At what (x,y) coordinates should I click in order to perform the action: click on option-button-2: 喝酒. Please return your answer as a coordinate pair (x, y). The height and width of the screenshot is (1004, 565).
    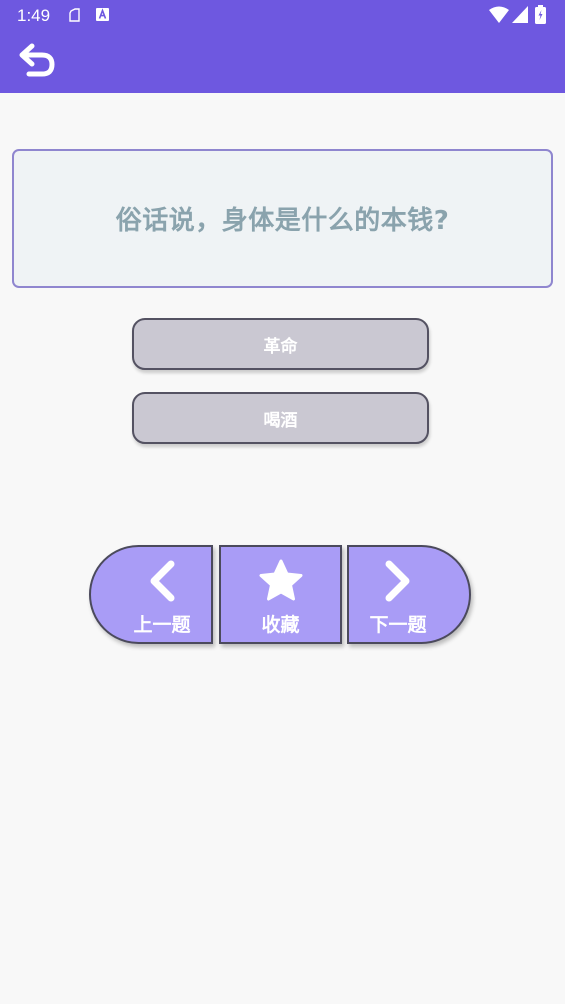
    Looking at the image, I should click on (280, 418).